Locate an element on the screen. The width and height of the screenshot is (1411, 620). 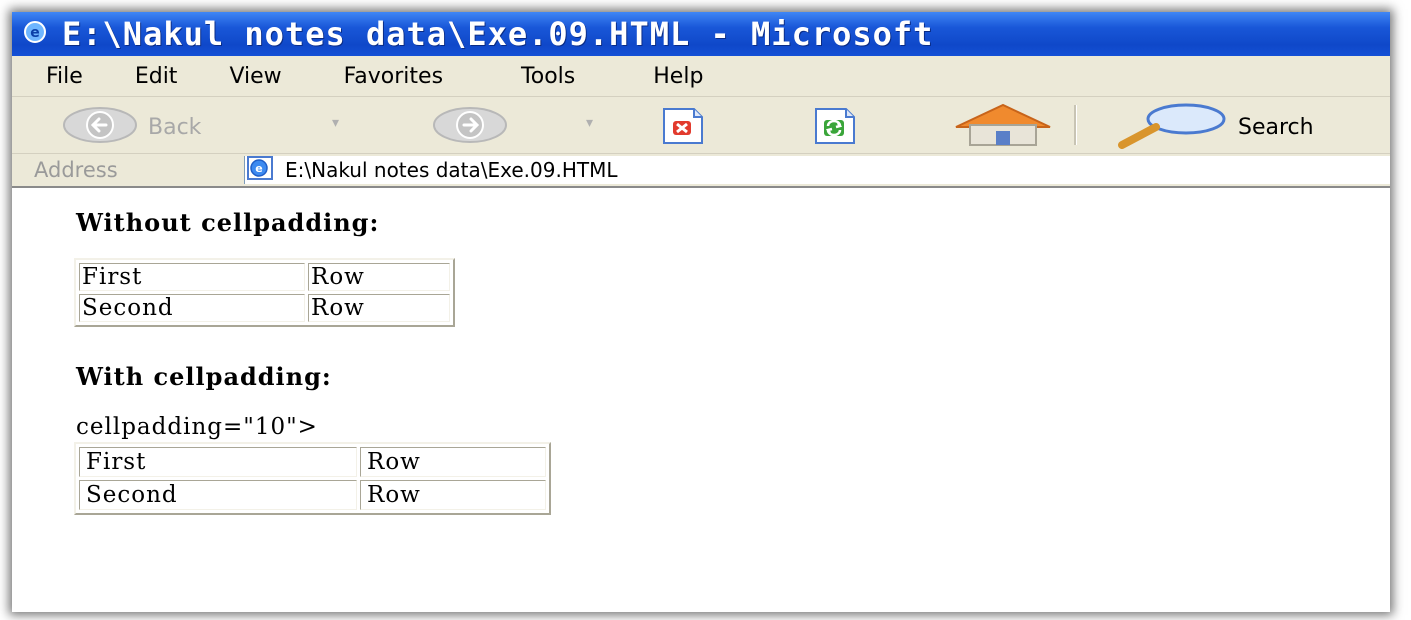
menu-favorites: Favorites is located at coordinates (393, 76).